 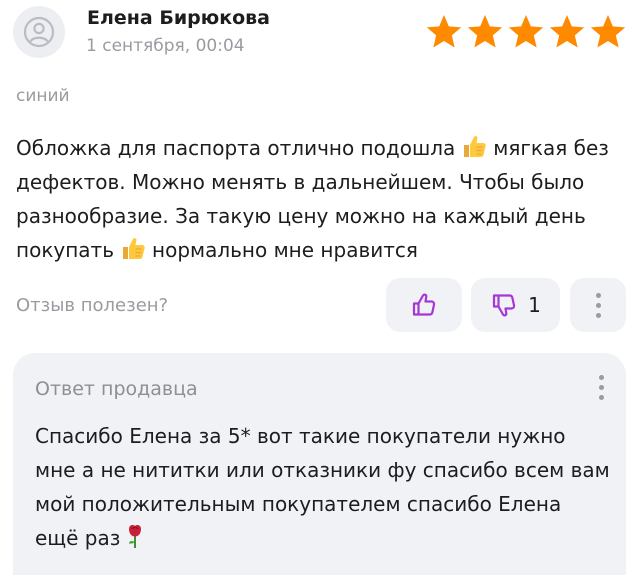 I want to click on rose-emoji-icon, so click(x=135, y=536).